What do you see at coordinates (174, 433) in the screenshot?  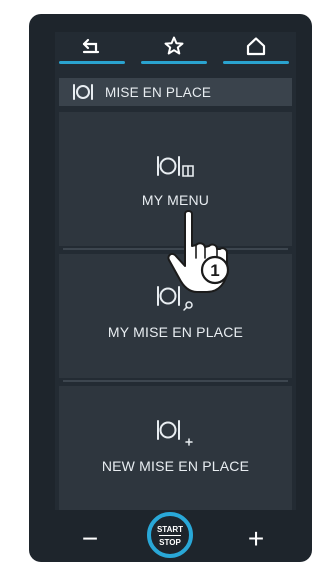 I see `place-setting-plus-icon` at bounding box center [174, 433].